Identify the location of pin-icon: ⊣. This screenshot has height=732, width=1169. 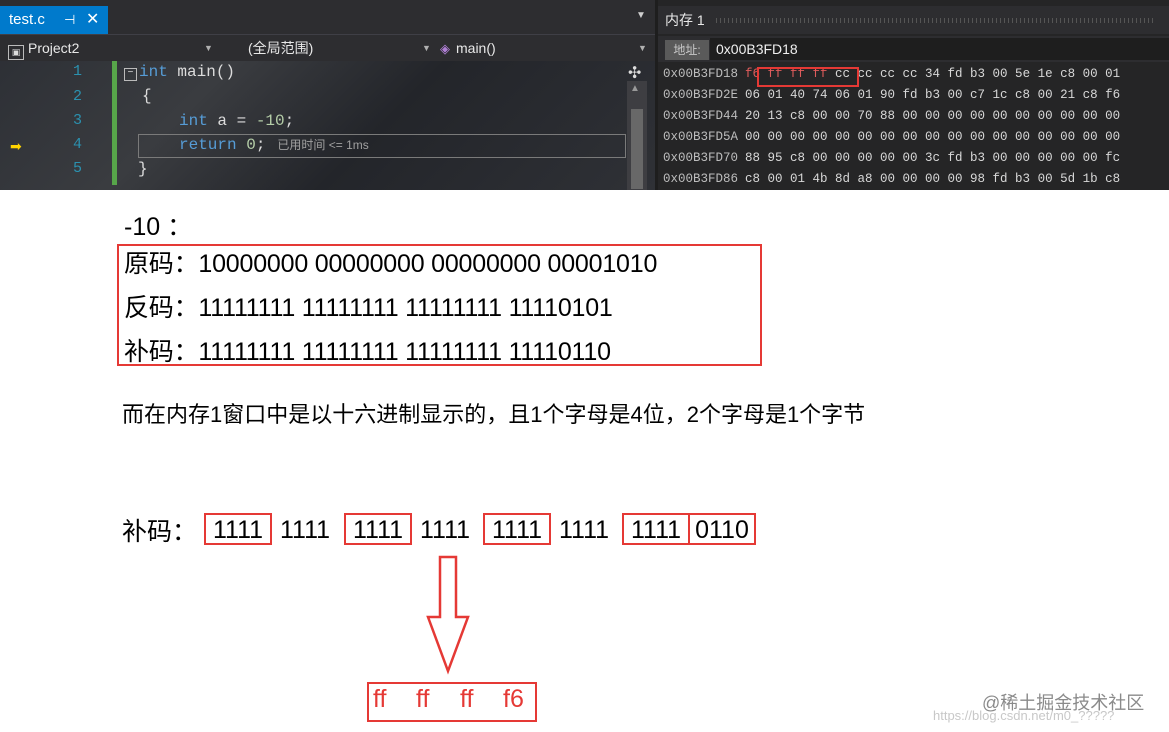
(69, 20).